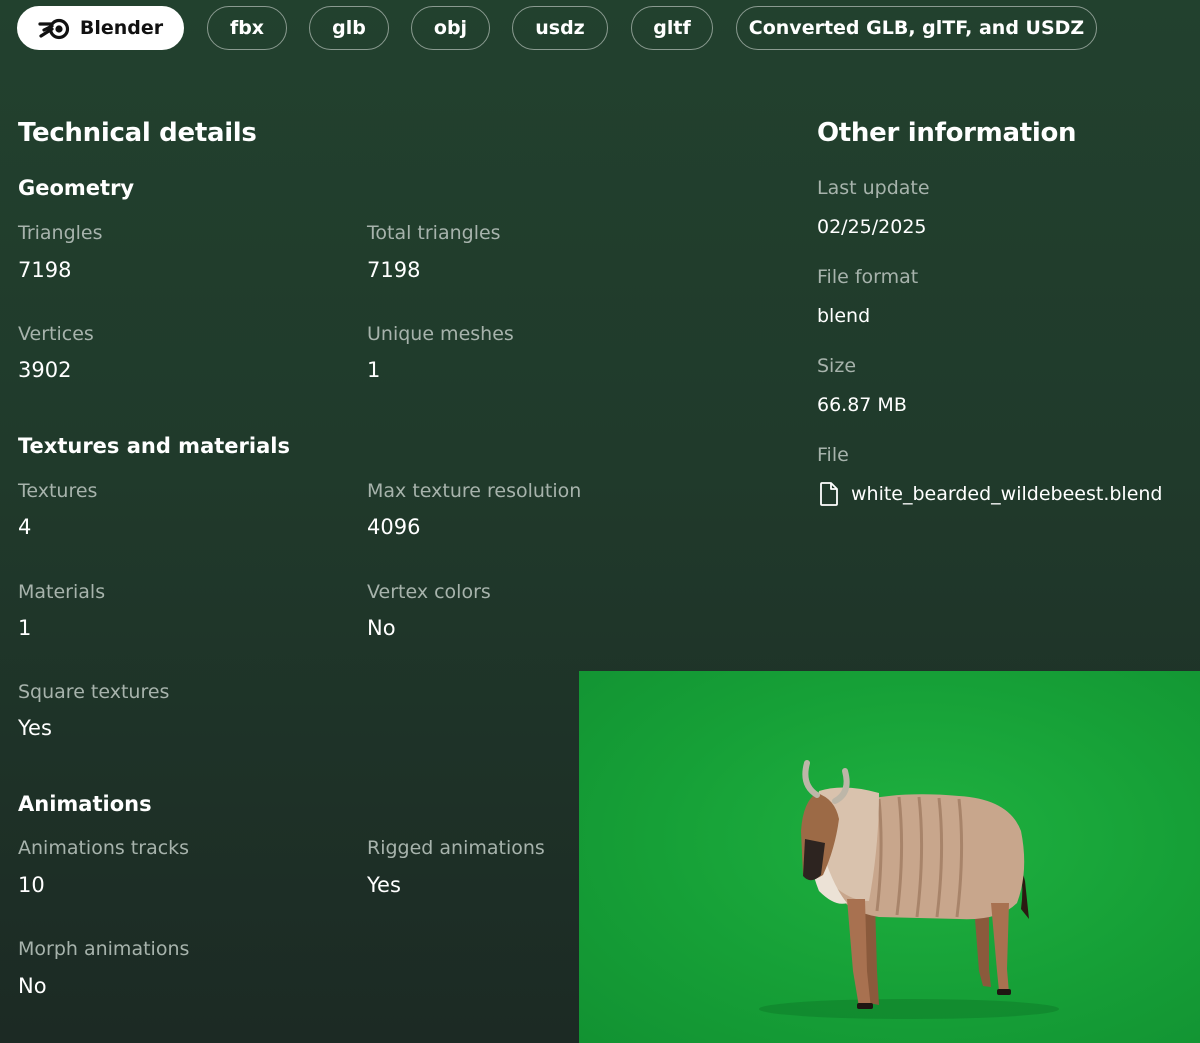  Describe the element at coordinates (45, 370) in the screenshot. I see `vertices-value: 3902` at that location.